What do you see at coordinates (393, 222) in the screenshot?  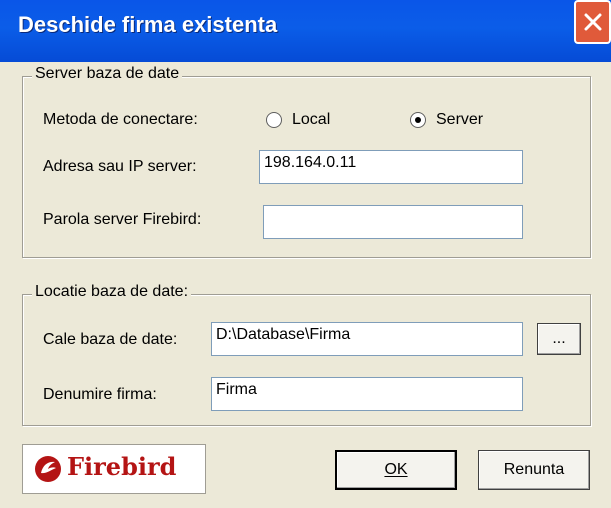 I see `server-password-input` at bounding box center [393, 222].